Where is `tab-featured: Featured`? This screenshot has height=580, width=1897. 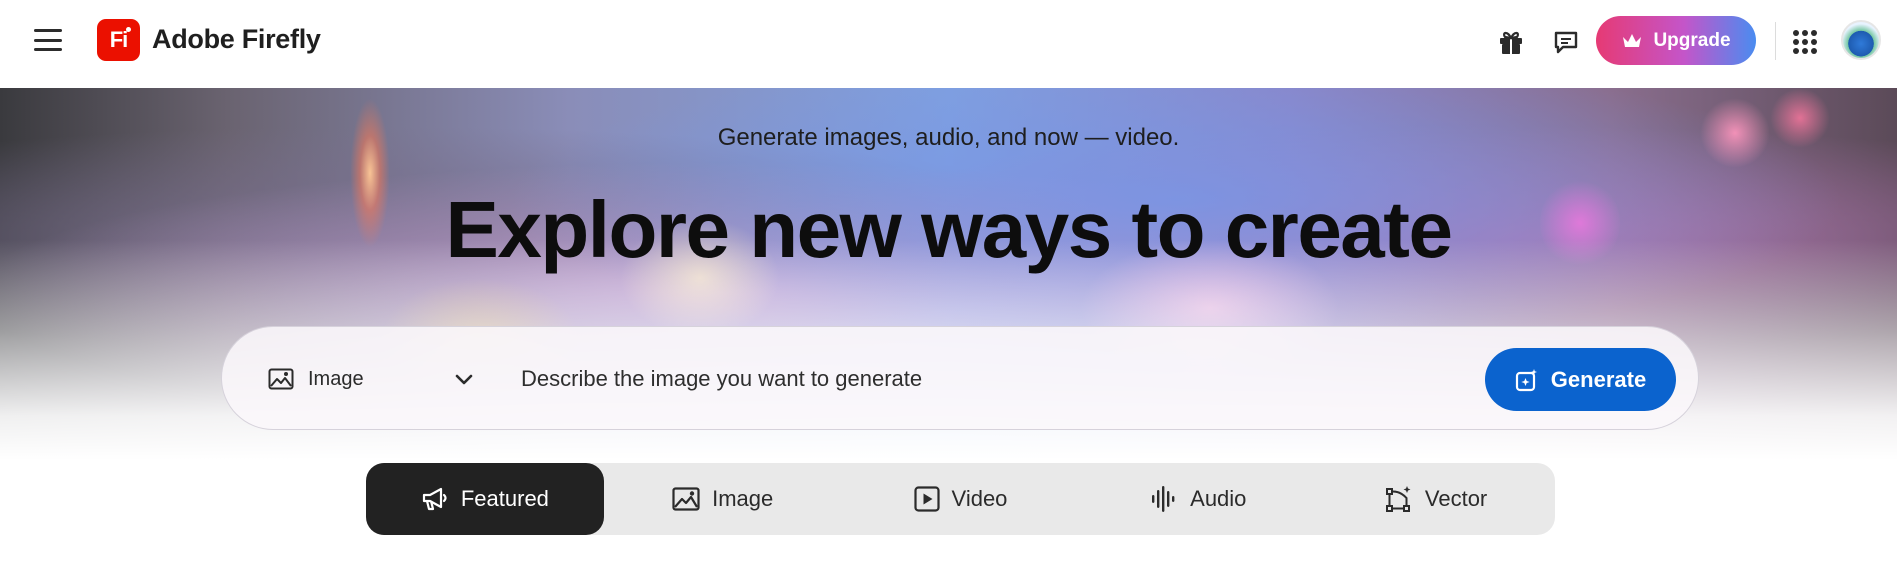
tab-featured: Featured is located at coordinates (485, 499).